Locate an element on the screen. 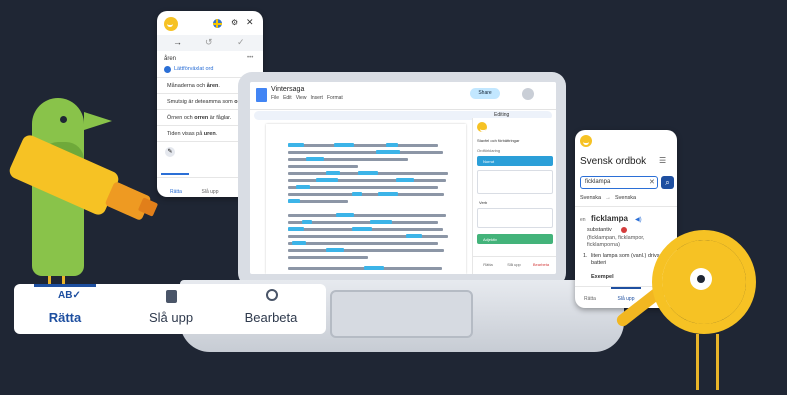 This screenshot has width=787, height=395. suggestion-row: Smutsig är deteamma som o is located at coordinates (202, 102).